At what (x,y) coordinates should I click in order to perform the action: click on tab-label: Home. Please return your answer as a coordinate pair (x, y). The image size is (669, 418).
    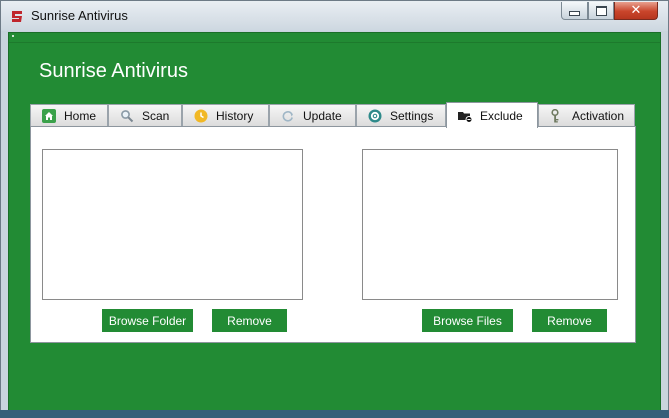
    Looking at the image, I should click on (80, 115).